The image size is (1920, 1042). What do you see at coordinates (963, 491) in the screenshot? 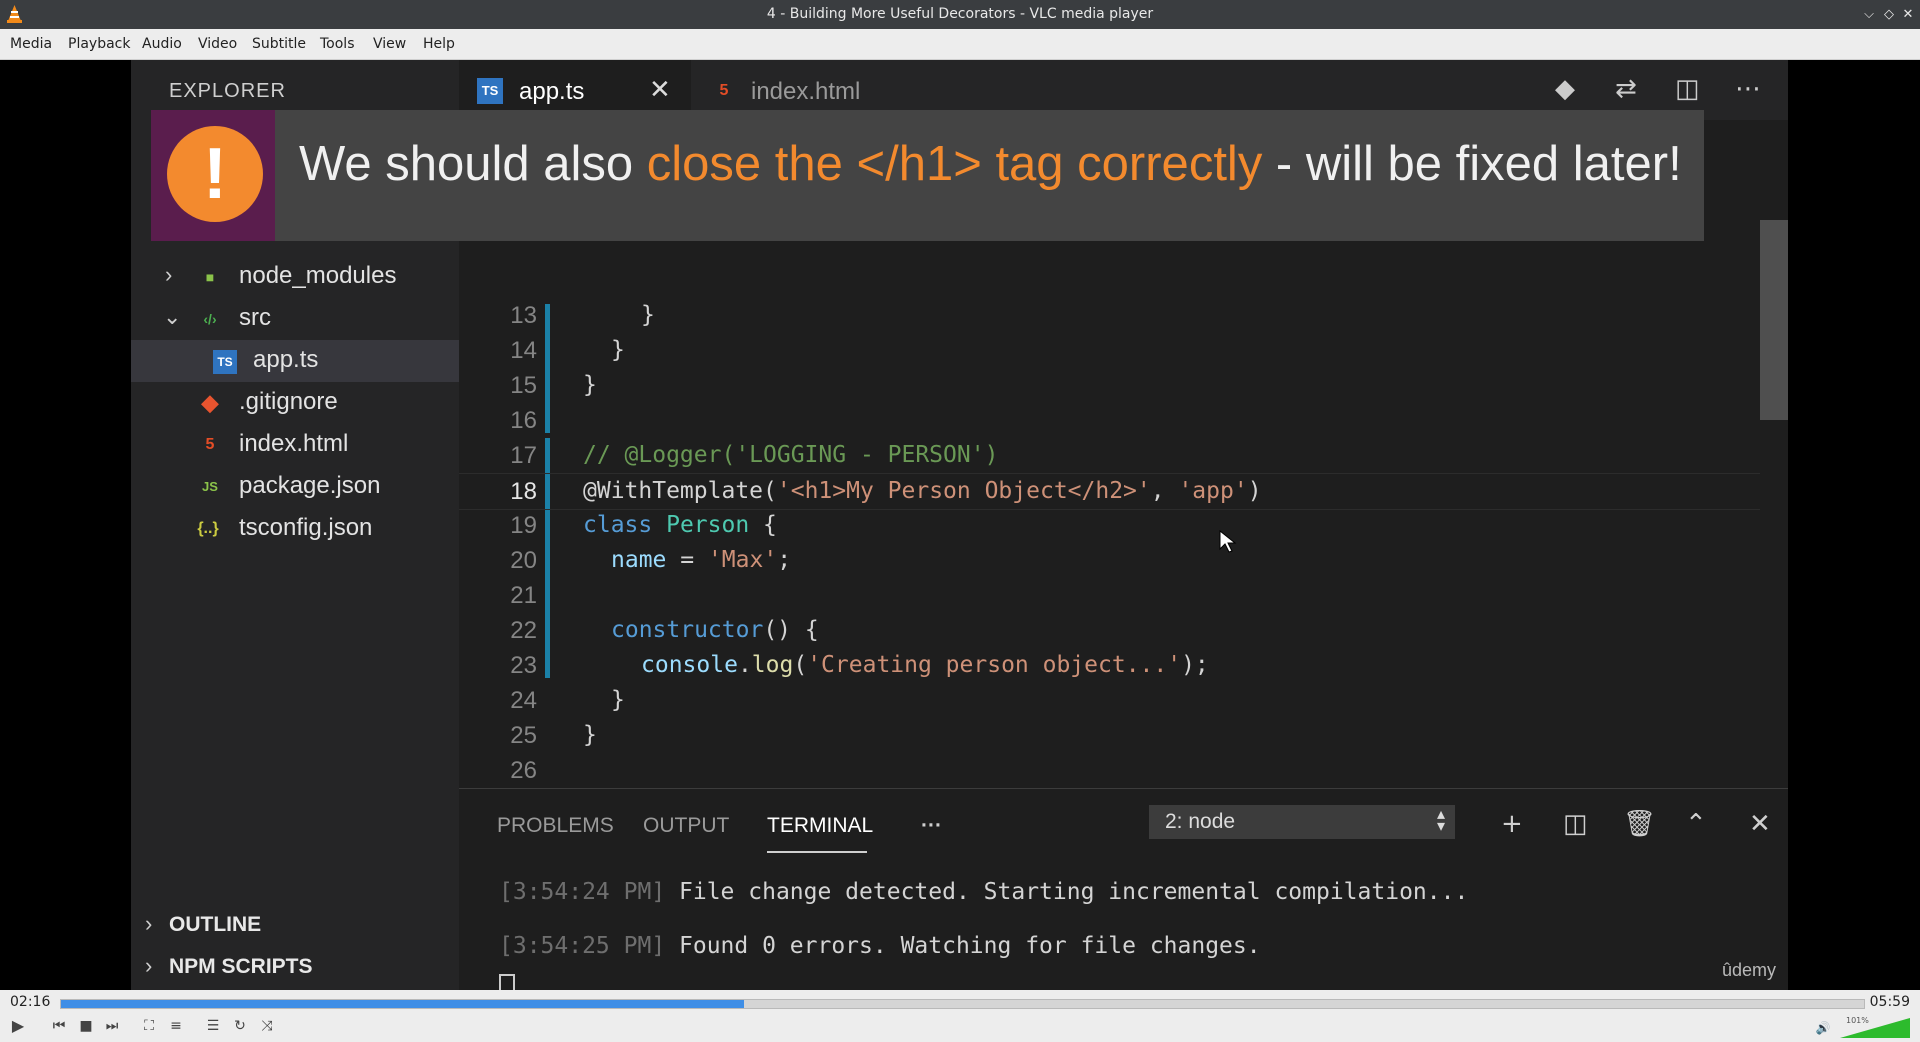
I see `code-string: '<h1>My Person Object</h2>'` at bounding box center [963, 491].